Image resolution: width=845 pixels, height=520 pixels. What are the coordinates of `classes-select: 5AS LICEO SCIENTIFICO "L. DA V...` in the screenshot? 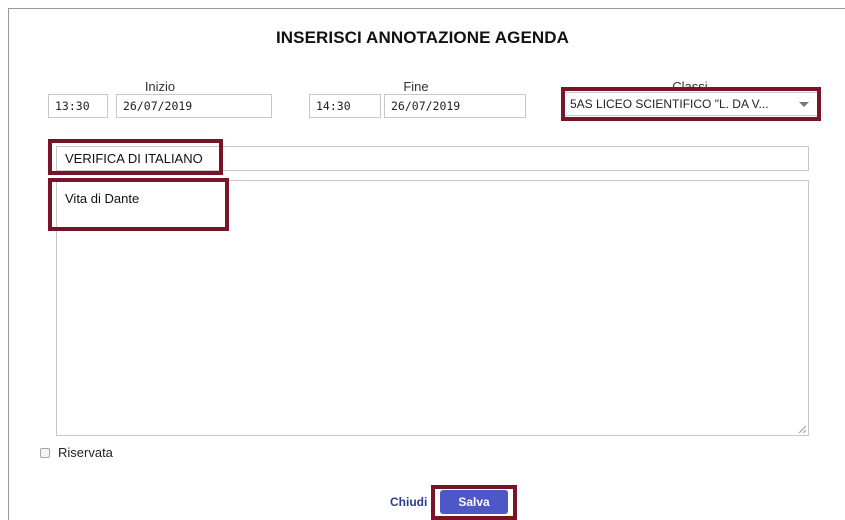 It's located at (690, 104).